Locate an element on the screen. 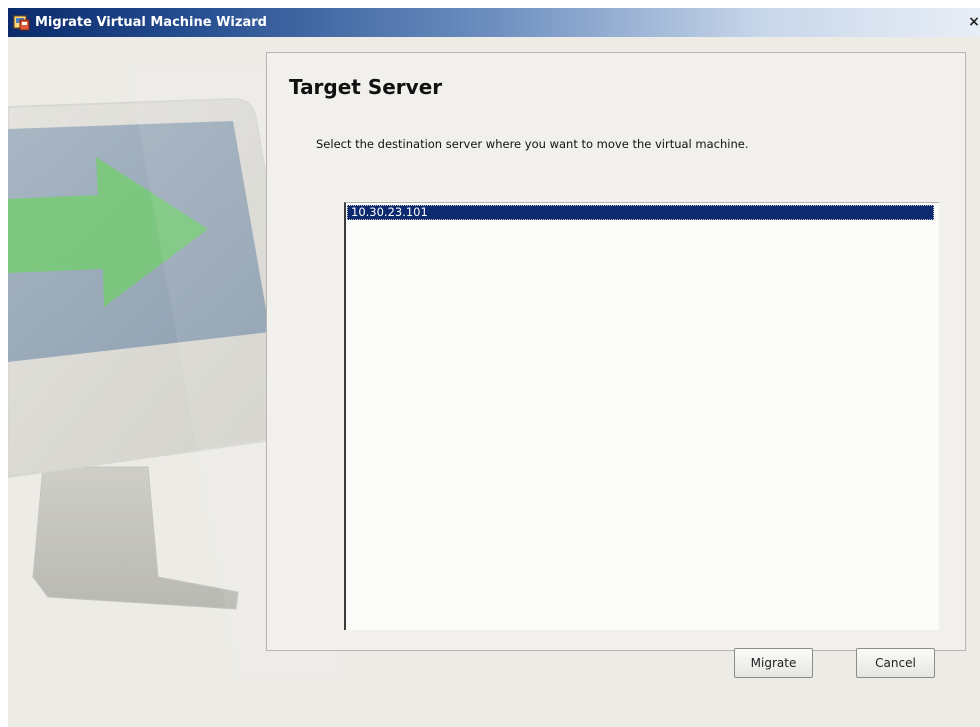 This screenshot has height=727, width=980. page-title: Target Server is located at coordinates (366, 87).